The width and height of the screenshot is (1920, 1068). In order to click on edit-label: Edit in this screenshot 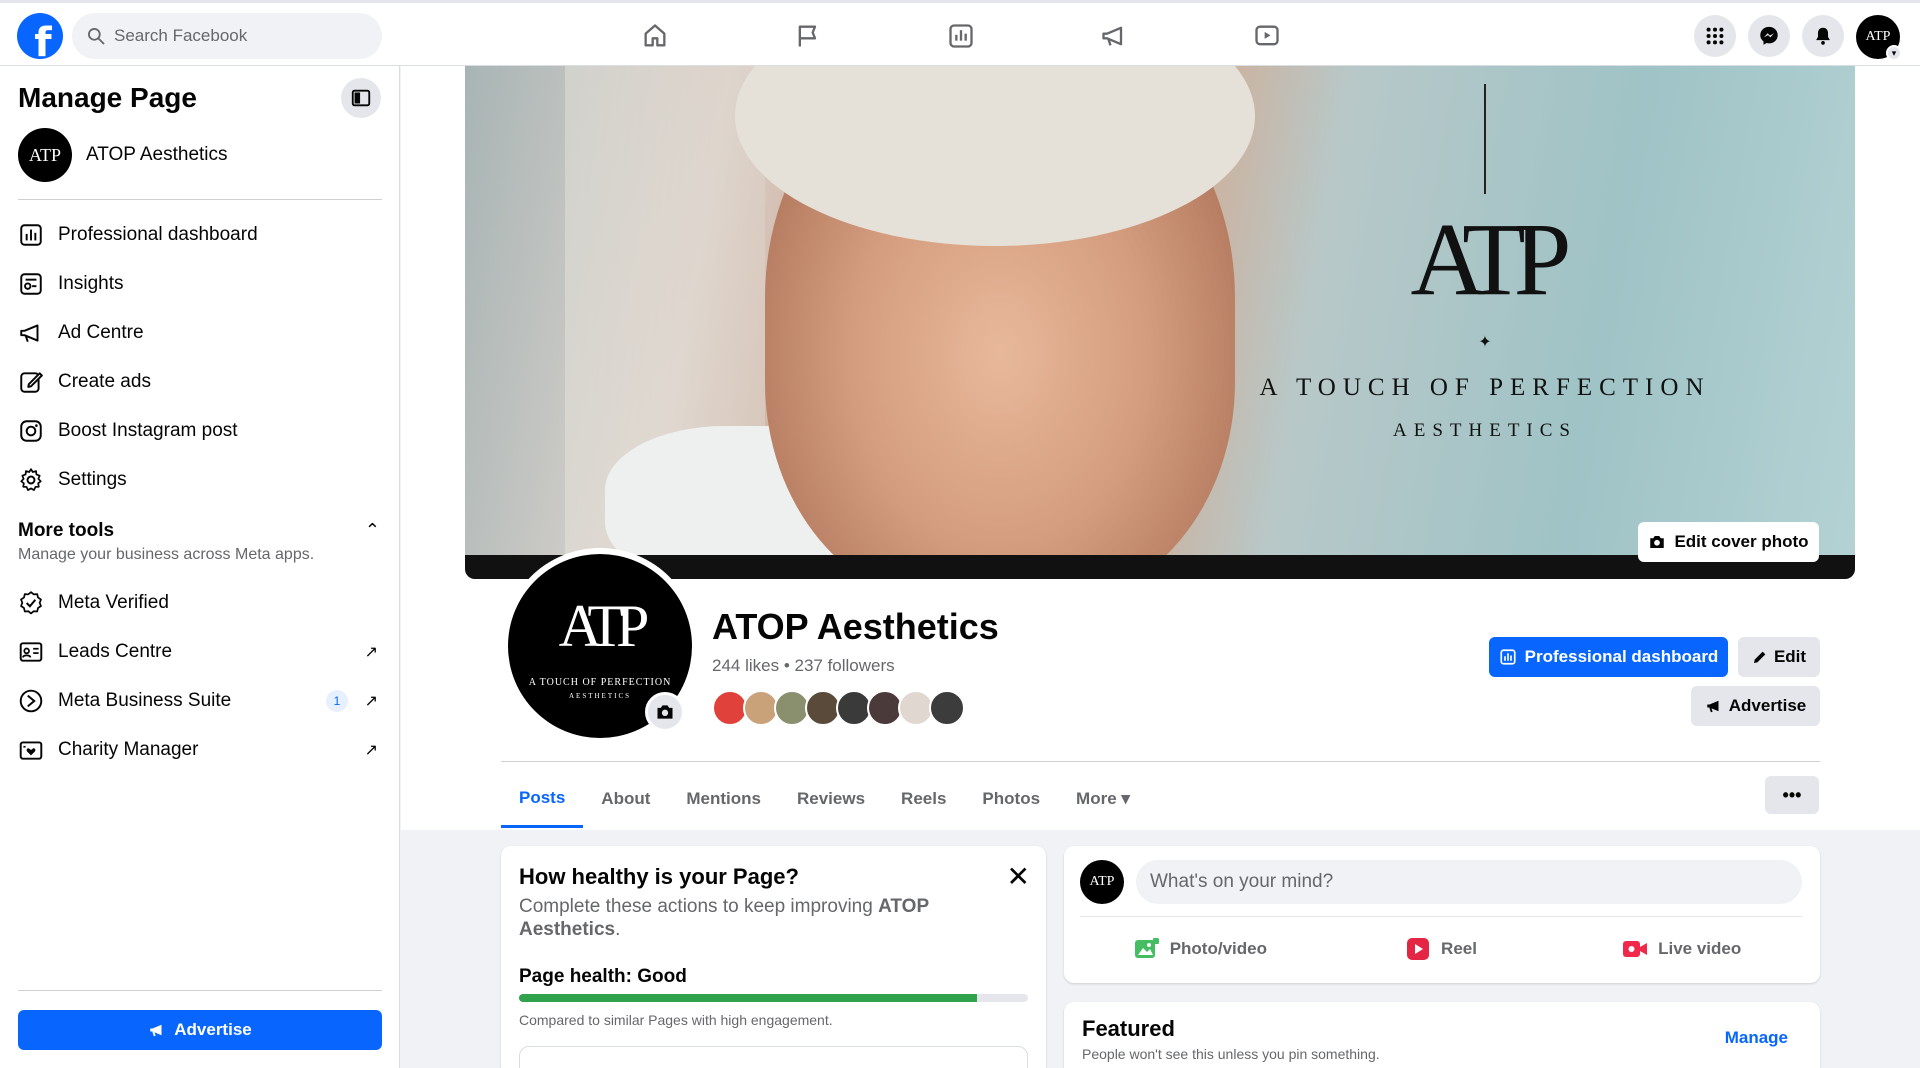, I will do `click(1790, 656)`.